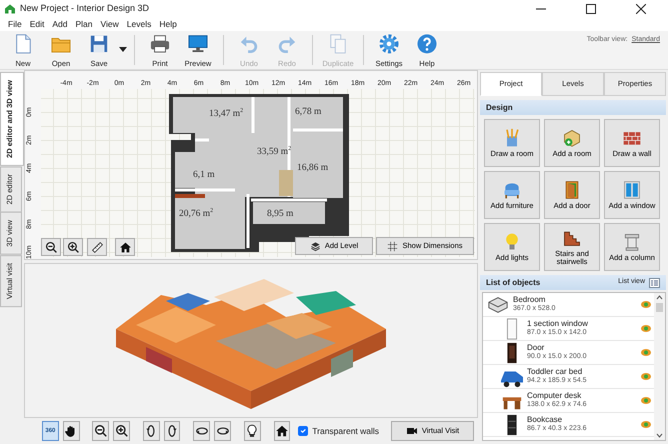  What do you see at coordinates (641, 9) in the screenshot?
I see `close-icon` at bounding box center [641, 9].